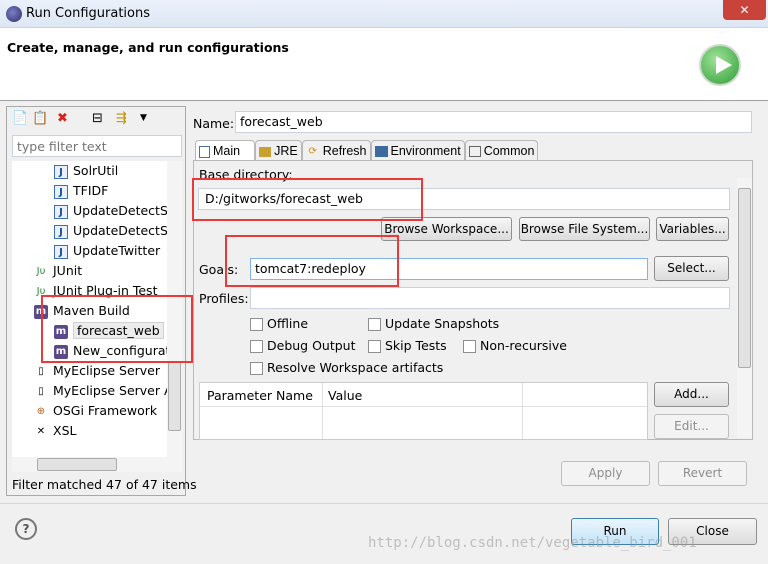  I want to click on parameters-table: Parameter Name Value, so click(423, 411).